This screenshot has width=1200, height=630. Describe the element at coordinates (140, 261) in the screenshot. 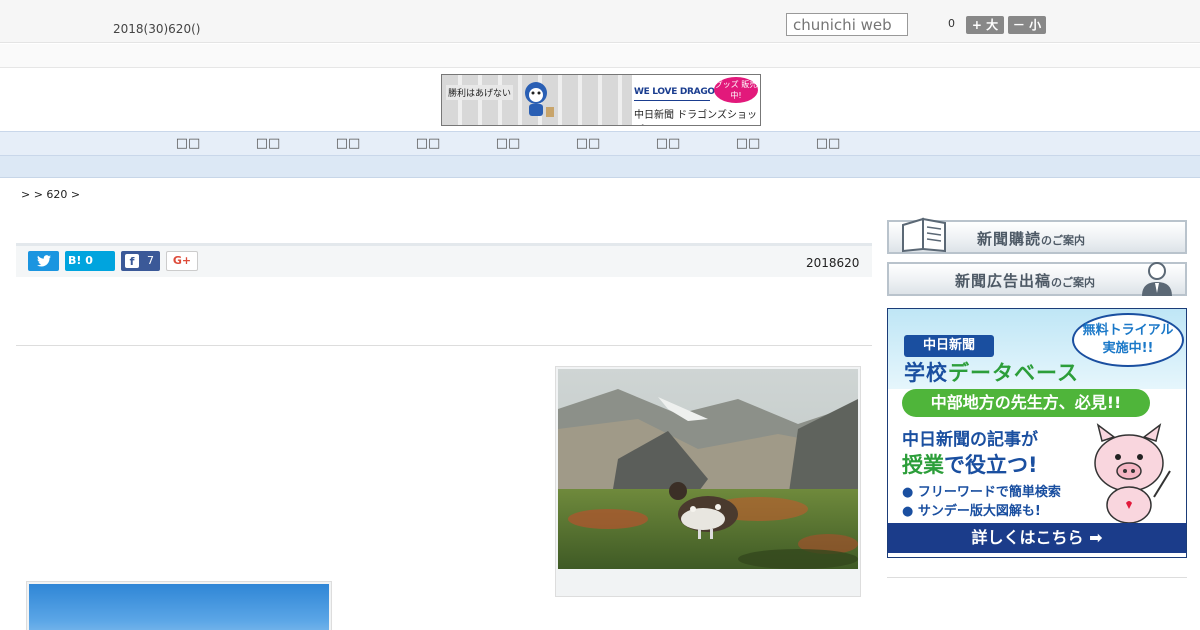

I see `facebook-share-button: f 7` at that location.